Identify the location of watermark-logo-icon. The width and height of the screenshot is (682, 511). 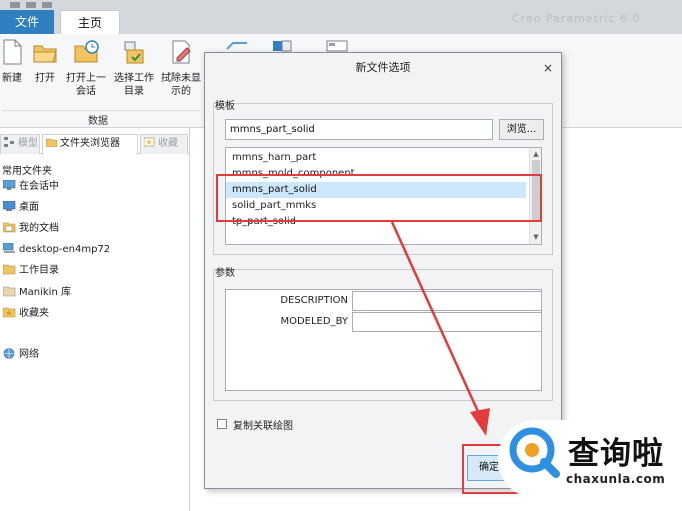
(534, 452).